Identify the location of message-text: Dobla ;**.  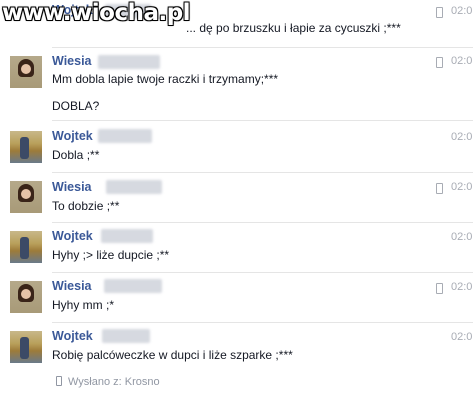
(76, 155).